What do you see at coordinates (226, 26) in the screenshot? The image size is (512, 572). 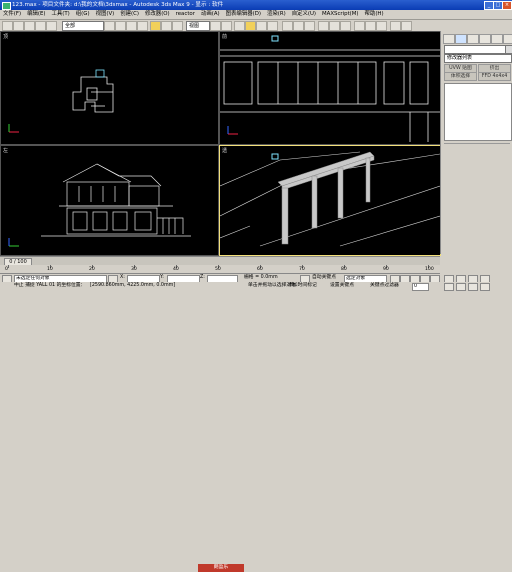 I see `manipulate-icon` at bounding box center [226, 26].